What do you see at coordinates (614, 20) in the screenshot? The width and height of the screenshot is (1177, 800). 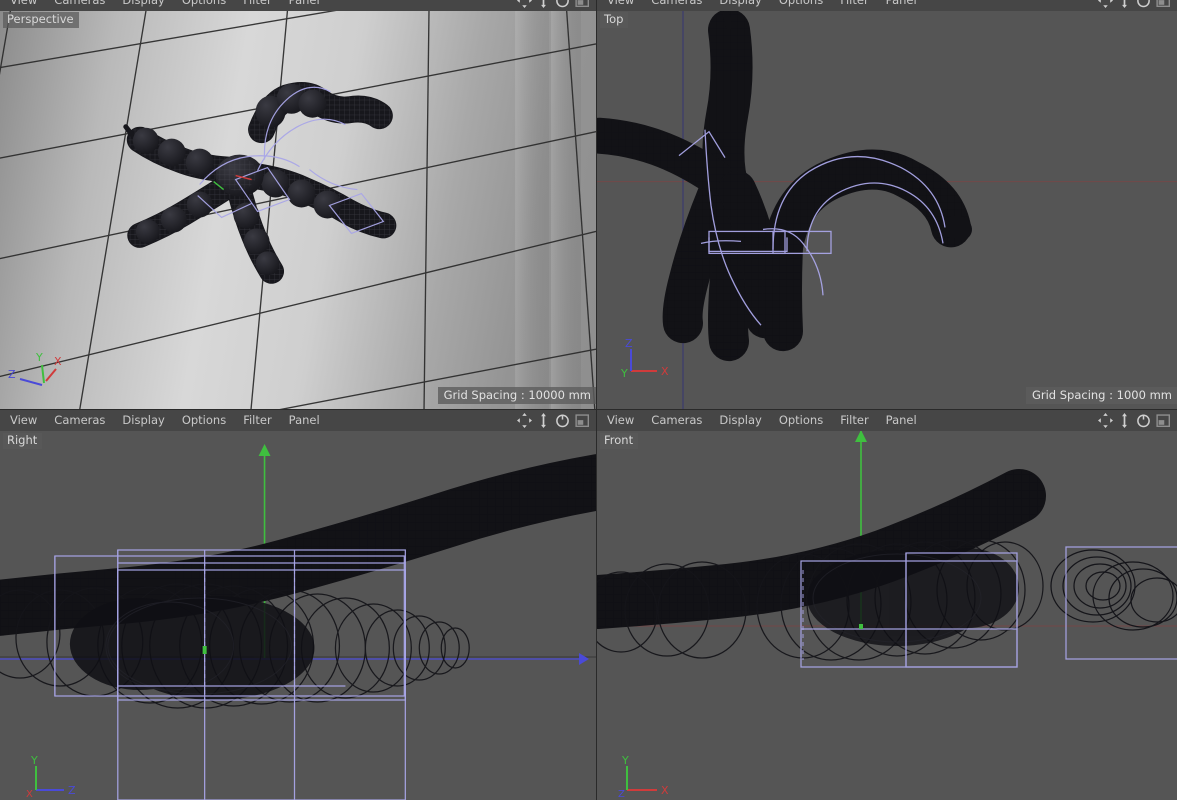 I see `viewport-label-top: Top` at bounding box center [614, 20].